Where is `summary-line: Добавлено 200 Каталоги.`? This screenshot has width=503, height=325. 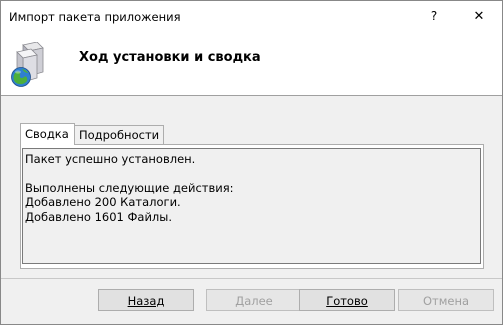
summary-line: Добавлено 200 Каталоги. is located at coordinates (103, 202).